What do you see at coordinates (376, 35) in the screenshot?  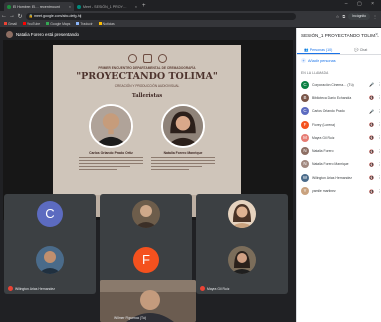 I see `close-panel-icon: ×` at bounding box center [376, 35].